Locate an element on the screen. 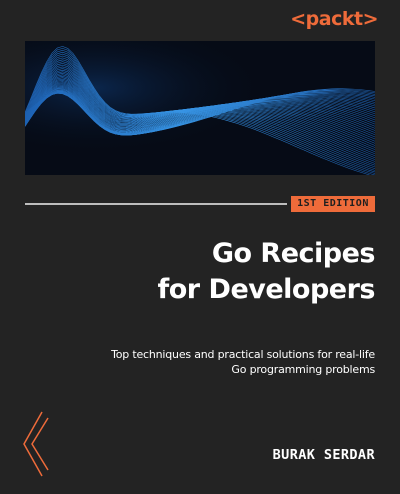 This screenshot has height=494, width=400. publisher-logo: <packt> is located at coordinates (334, 19).